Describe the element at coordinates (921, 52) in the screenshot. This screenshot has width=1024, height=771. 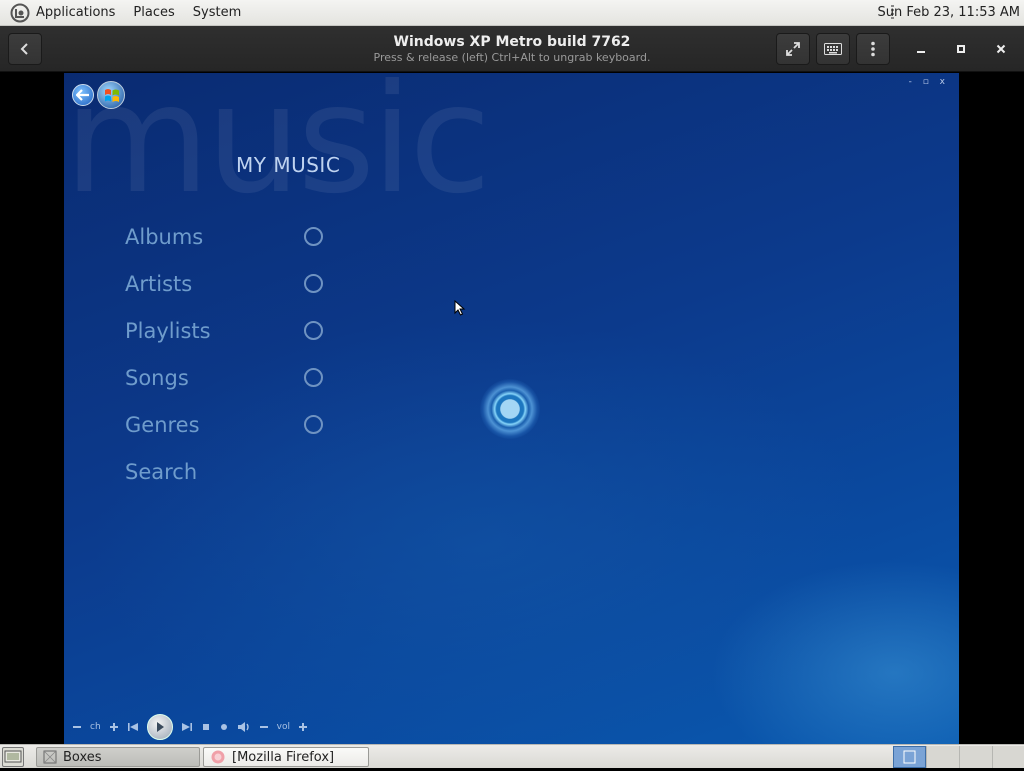
I see `minimize-icon` at that location.